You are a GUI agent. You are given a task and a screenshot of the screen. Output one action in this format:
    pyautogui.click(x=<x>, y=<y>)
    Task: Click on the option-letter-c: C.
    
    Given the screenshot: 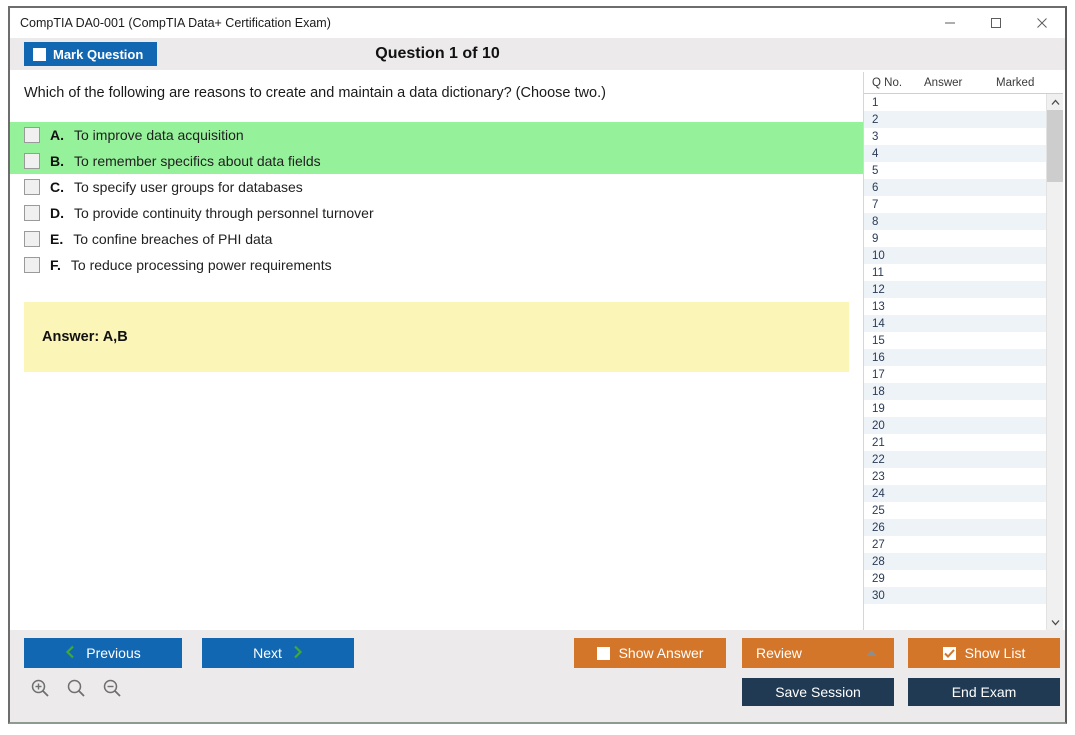 What is the action you would take?
    pyautogui.click(x=57, y=187)
    